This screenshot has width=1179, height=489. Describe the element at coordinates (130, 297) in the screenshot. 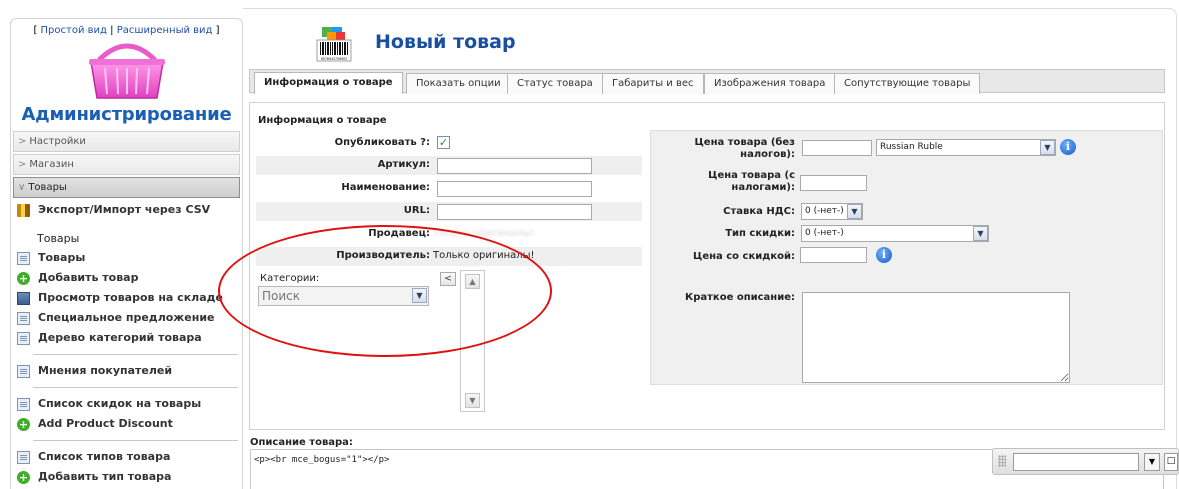

I see `sidebar-item-label: Просмотр товаров на складе` at that location.